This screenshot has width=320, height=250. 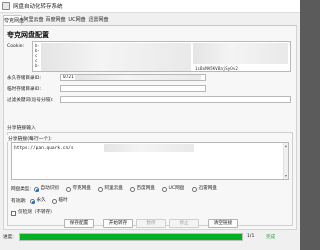 I want to click on checkbox-icon, so click(x=13, y=213).